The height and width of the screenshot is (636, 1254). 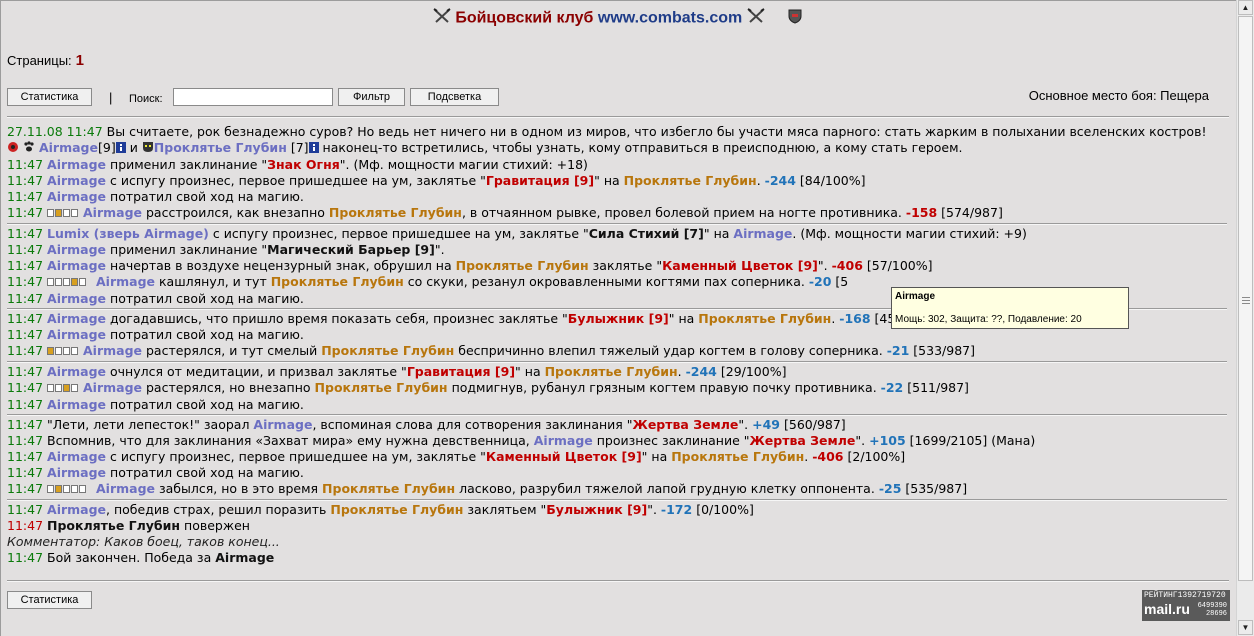 What do you see at coordinates (49, 600) in the screenshot?
I see `statistics-button-bottom: Статистика` at bounding box center [49, 600].